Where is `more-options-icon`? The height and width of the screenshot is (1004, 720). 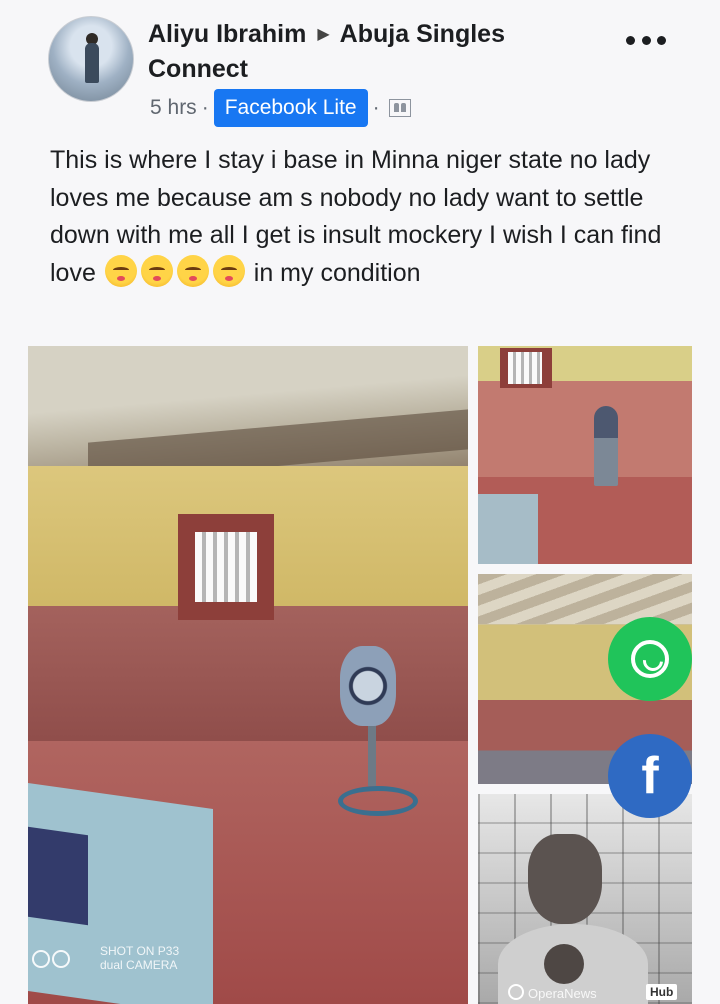
more-options-icon is located at coordinates (646, 40).